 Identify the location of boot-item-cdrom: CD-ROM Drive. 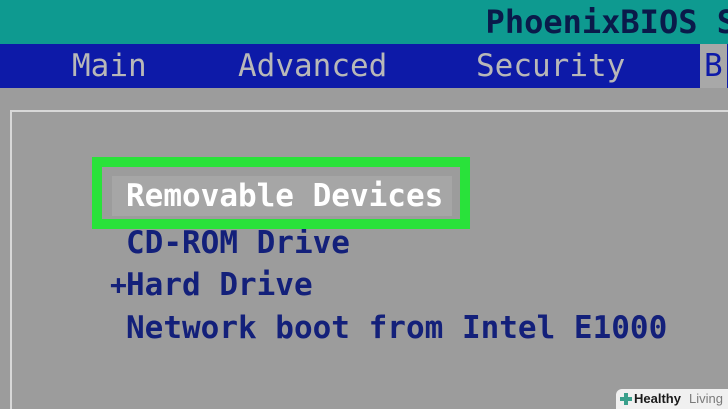
(238, 243).